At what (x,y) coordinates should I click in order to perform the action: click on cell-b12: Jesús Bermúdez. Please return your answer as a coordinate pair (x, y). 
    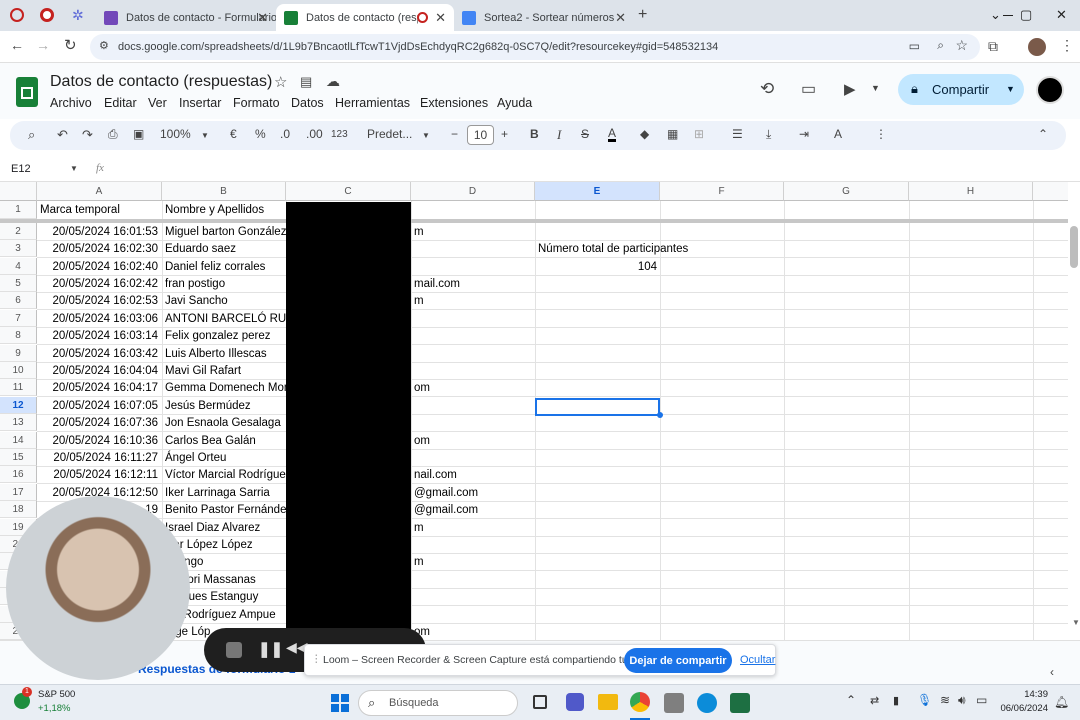
    Looking at the image, I should click on (224, 406).